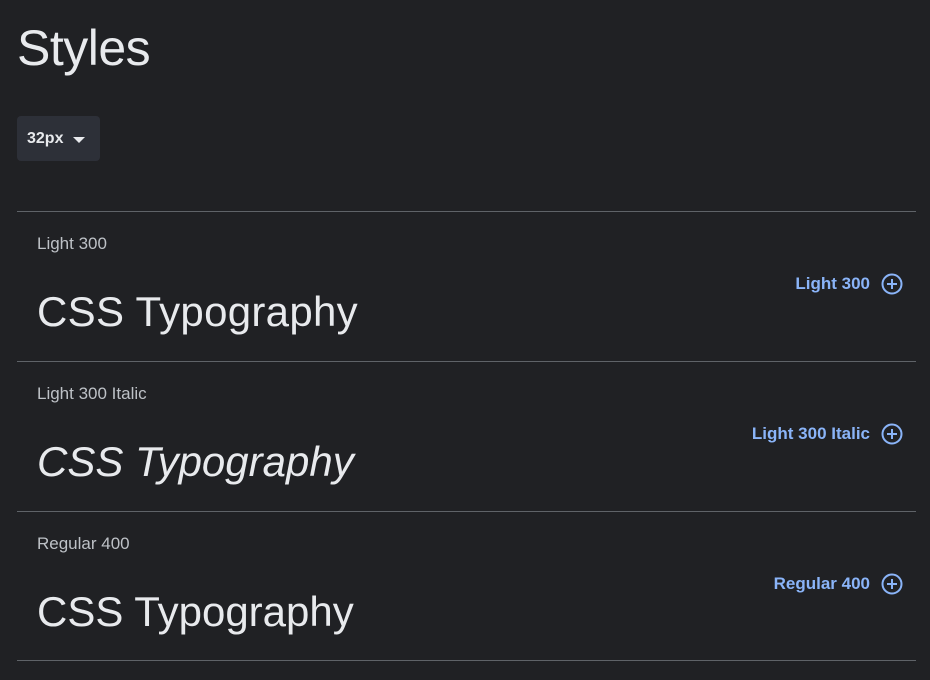 Image resolution: width=930 pixels, height=680 pixels. Describe the element at coordinates (832, 283) in the screenshot. I see `select-style-label: Light 300` at that location.